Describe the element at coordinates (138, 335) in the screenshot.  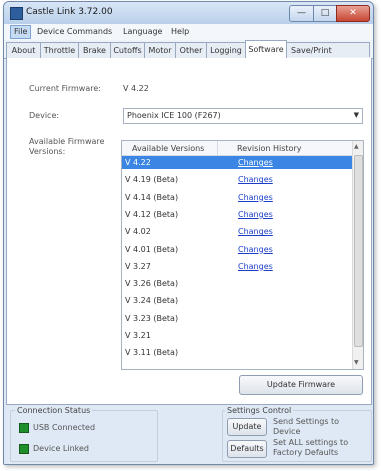
I see `version-cell: V 3.21` at that location.